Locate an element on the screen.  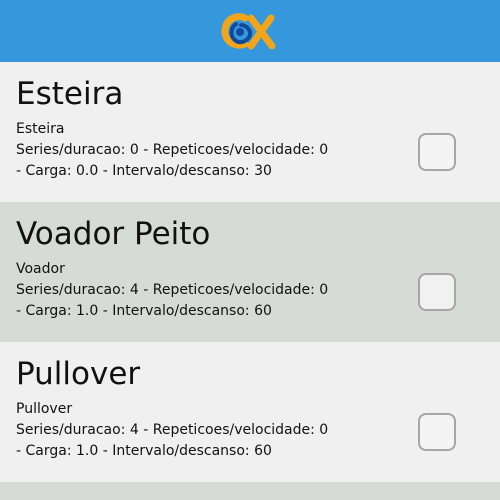
ox-logo-icon is located at coordinates (248, 31).